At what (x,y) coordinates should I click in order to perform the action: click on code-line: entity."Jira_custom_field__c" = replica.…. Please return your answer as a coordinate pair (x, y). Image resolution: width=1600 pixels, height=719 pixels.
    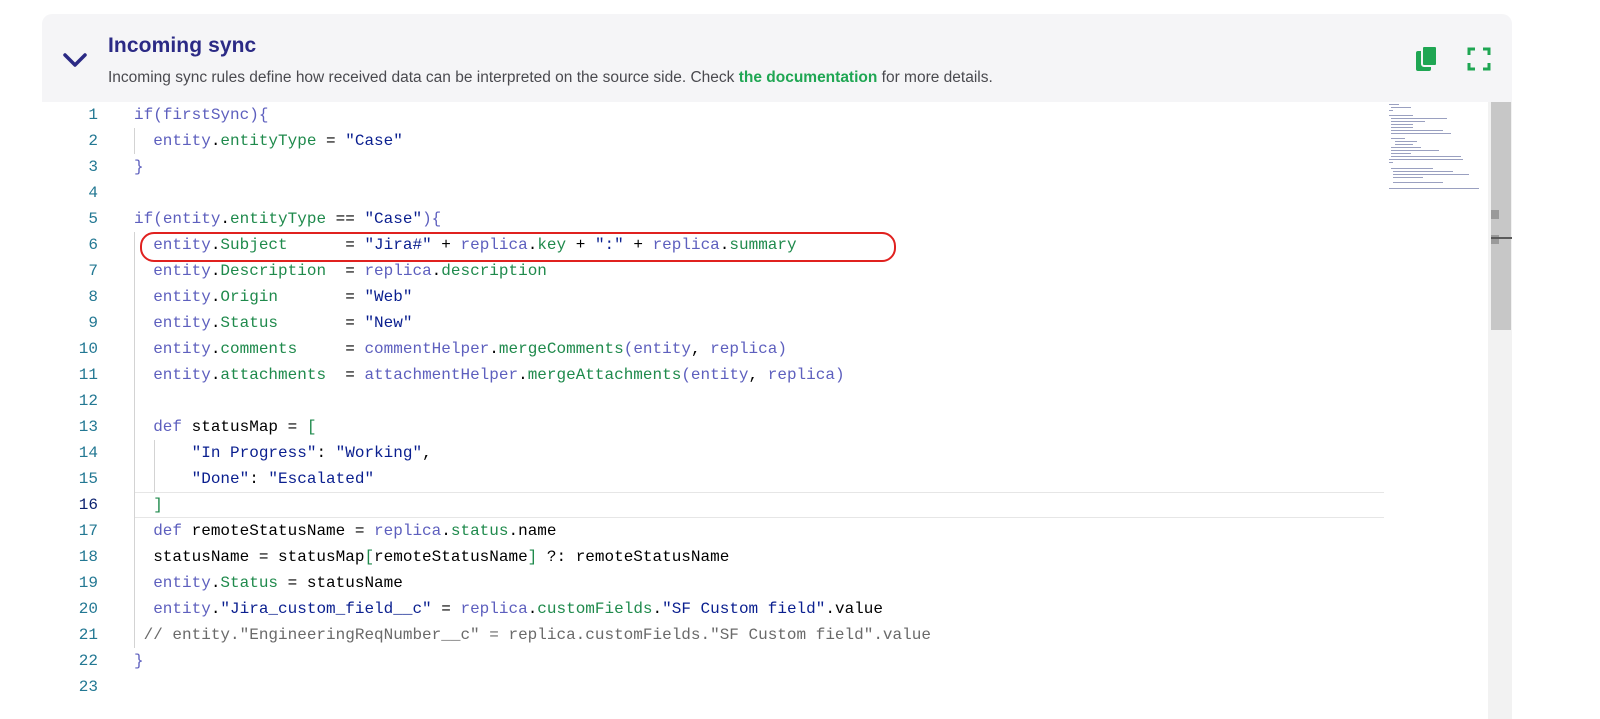
    Looking at the image, I should click on (518, 609).